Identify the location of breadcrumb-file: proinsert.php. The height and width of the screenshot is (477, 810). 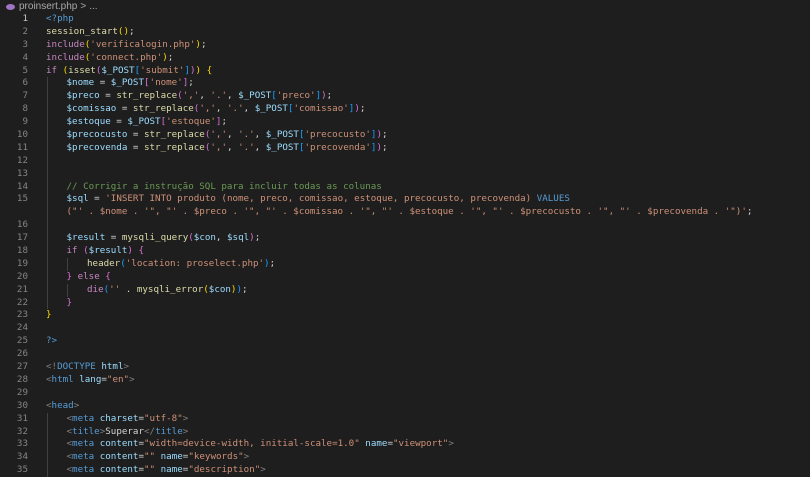
(48, 6).